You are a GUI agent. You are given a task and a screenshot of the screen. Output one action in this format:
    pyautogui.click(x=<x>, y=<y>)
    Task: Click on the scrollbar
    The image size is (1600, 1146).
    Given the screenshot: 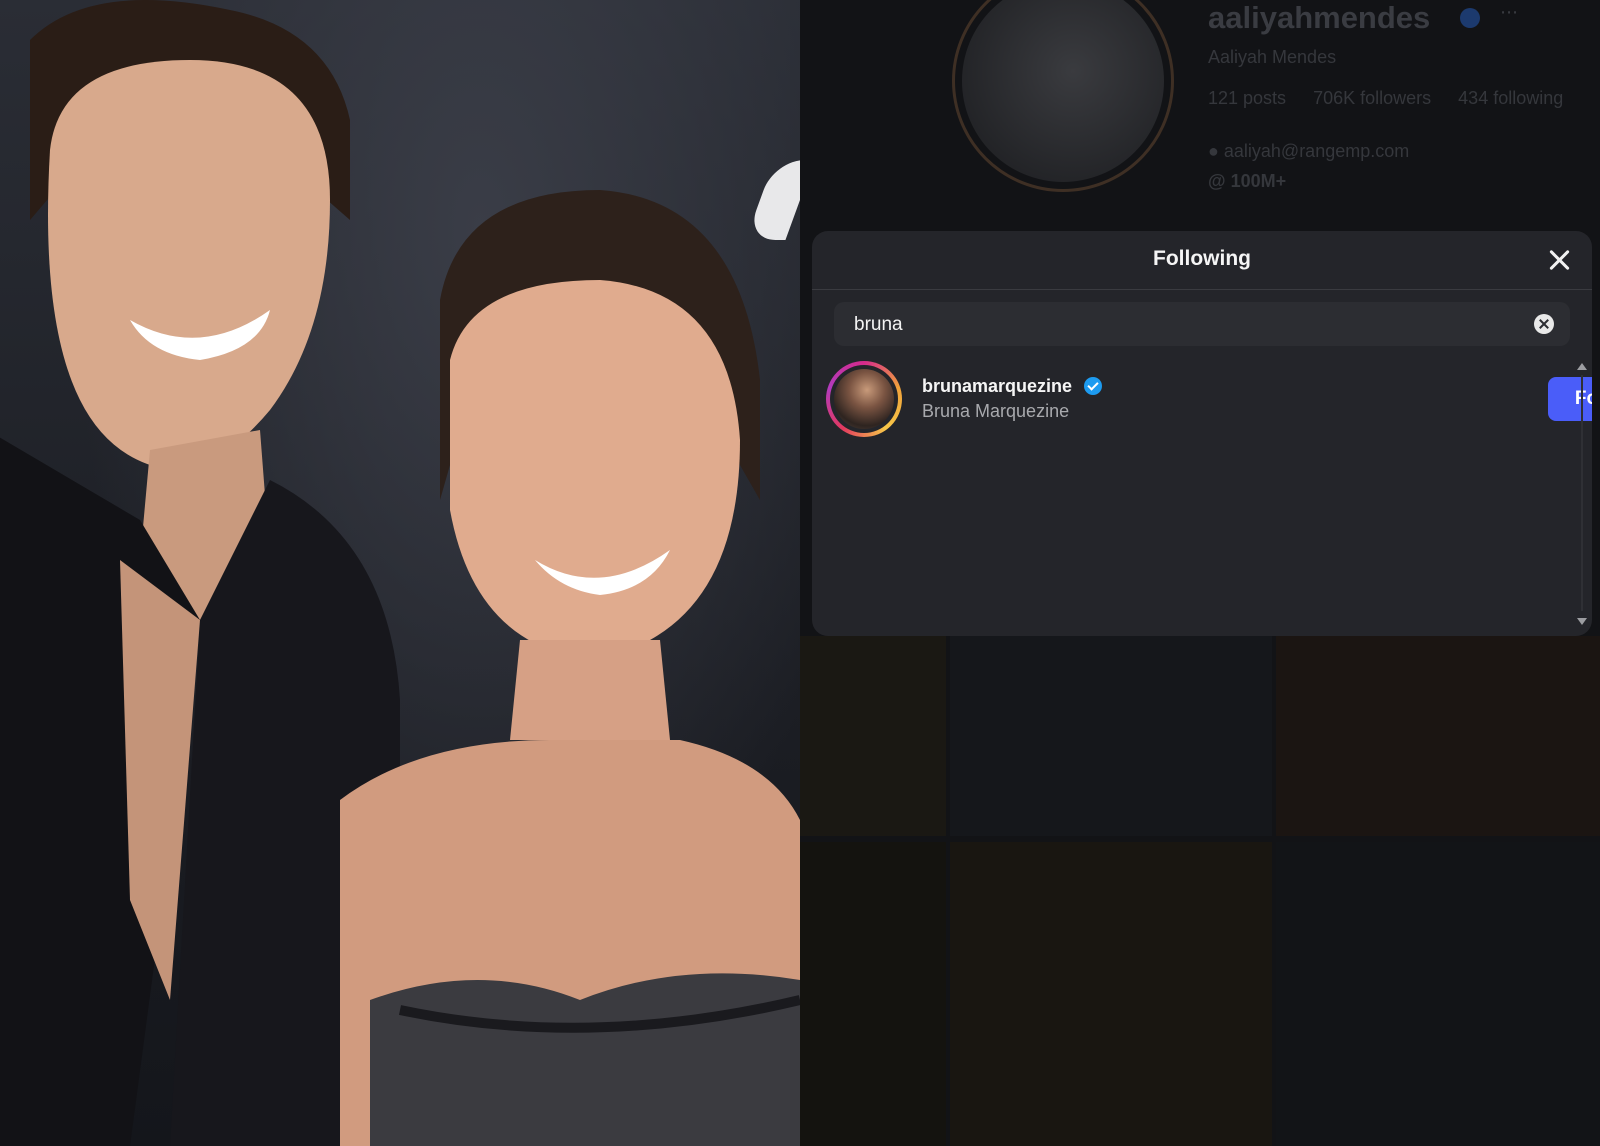 What is the action you would take?
    pyautogui.click(x=1582, y=494)
    